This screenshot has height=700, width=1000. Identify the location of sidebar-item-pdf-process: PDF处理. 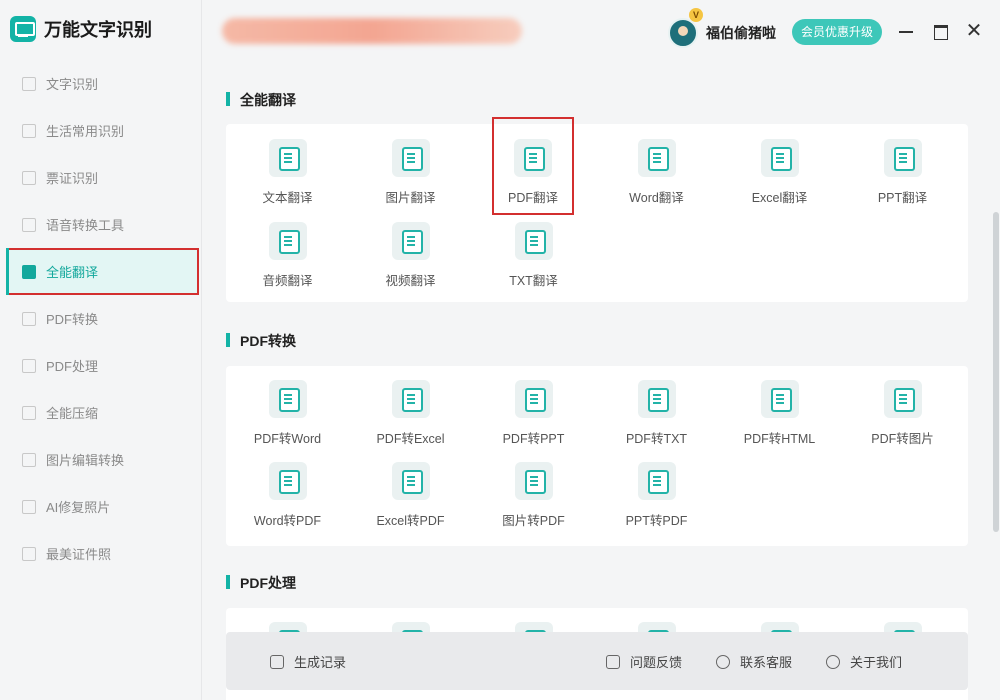
(101, 365).